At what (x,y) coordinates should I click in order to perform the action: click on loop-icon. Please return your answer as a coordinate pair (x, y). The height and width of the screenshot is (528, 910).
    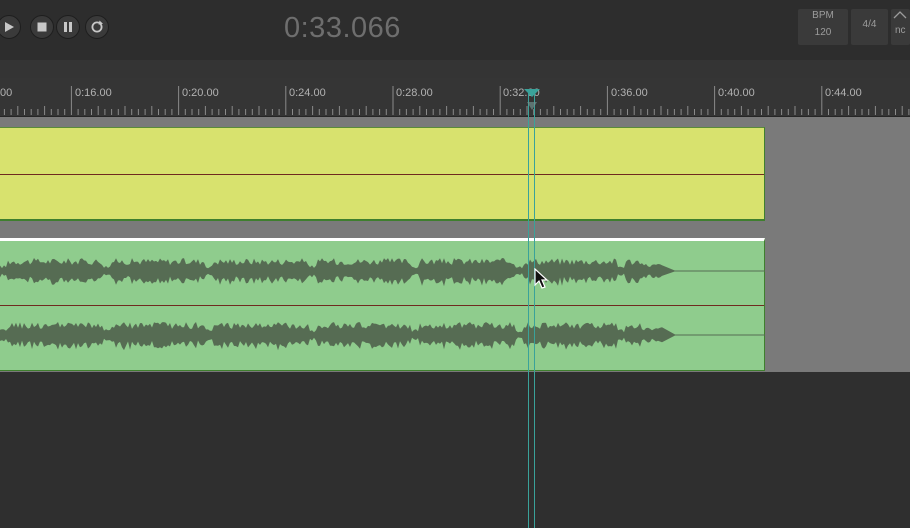
    Looking at the image, I should click on (97, 26).